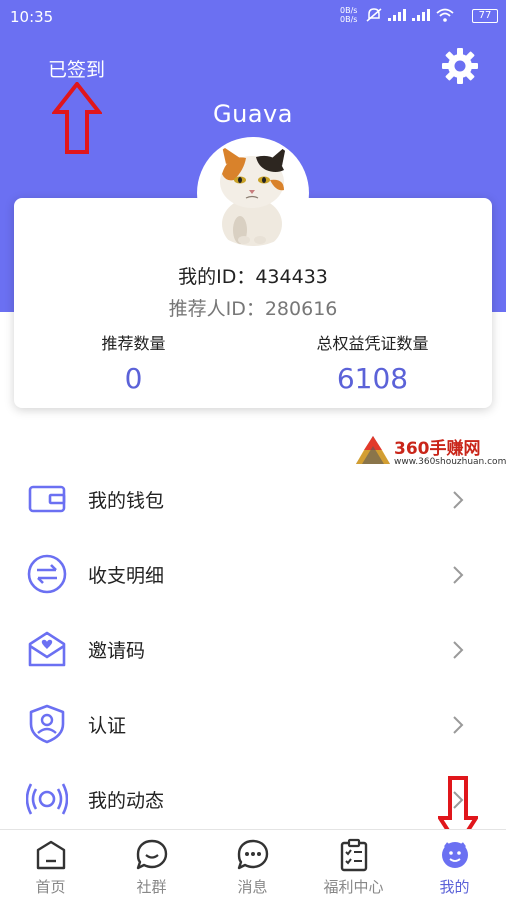  I want to click on watermark-url: www.360shouzhuan.com, so click(450, 462).